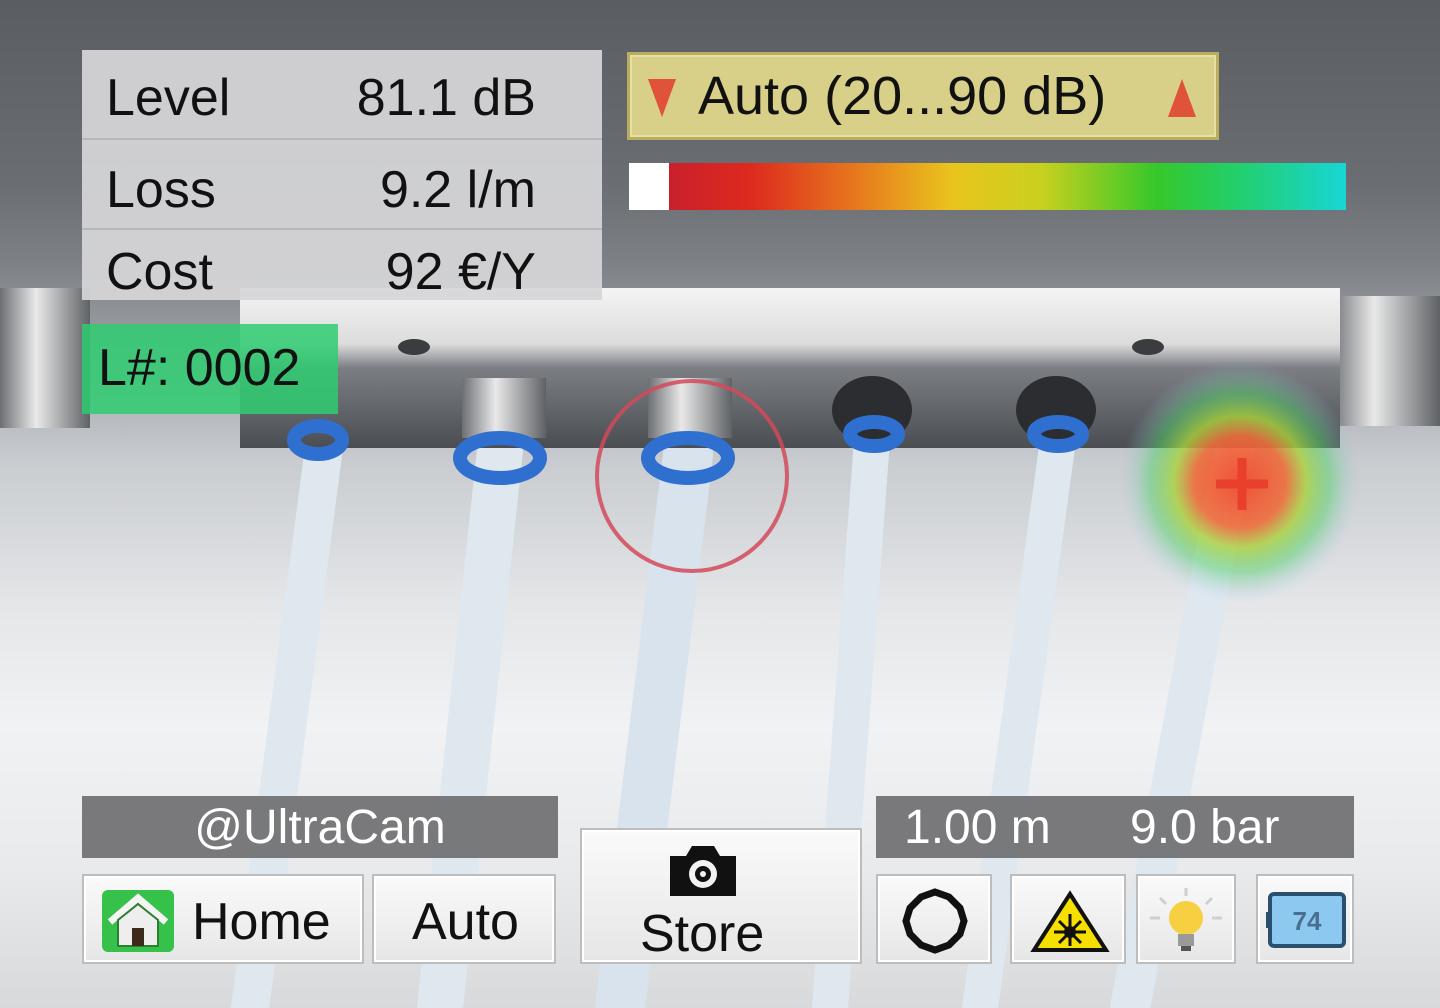 Image resolution: width=1440 pixels, height=1008 pixels. Describe the element at coordinates (210, 369) in the screenshot. I see `leak-number-badge: L#: 0002` at that location.